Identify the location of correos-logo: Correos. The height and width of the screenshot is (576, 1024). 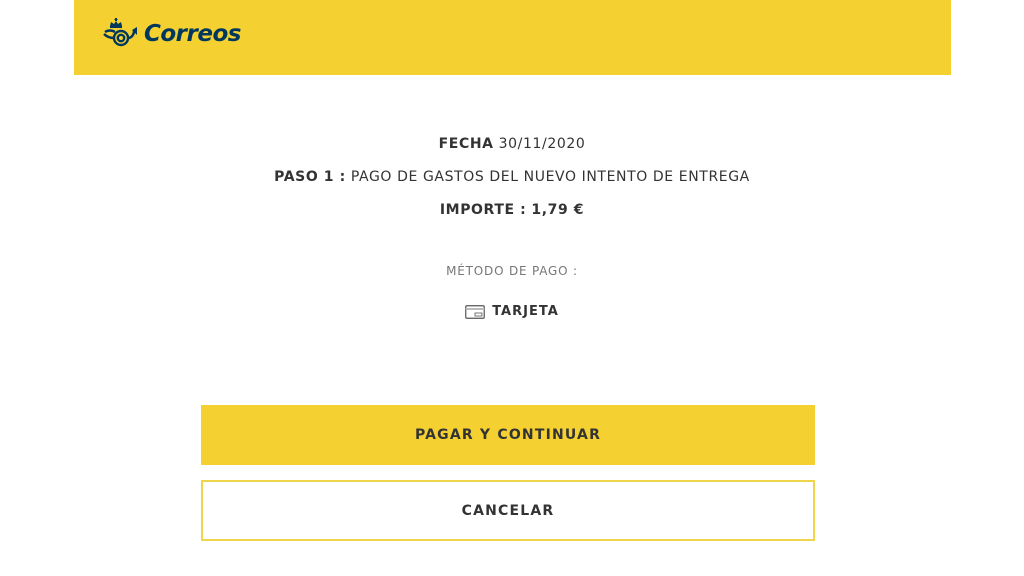
(171, 34).